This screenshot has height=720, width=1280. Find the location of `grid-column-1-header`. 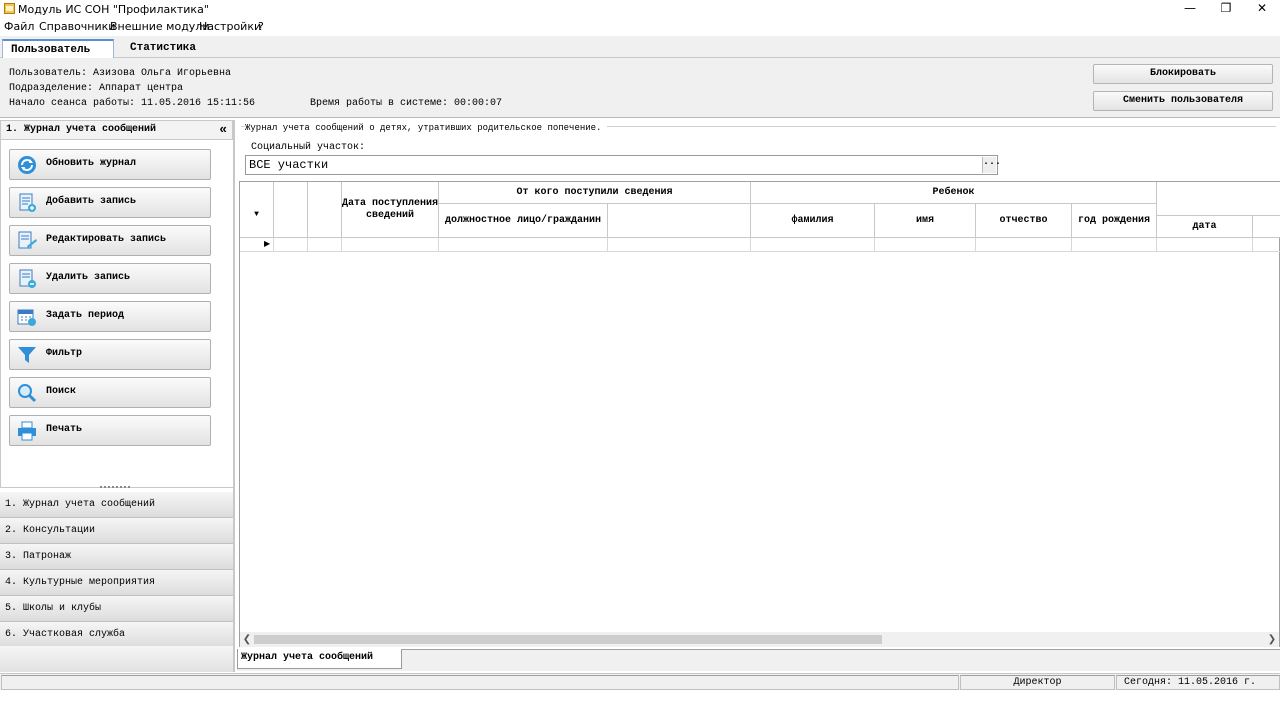

grid-column-1-header is located at coordinates (291, 210).